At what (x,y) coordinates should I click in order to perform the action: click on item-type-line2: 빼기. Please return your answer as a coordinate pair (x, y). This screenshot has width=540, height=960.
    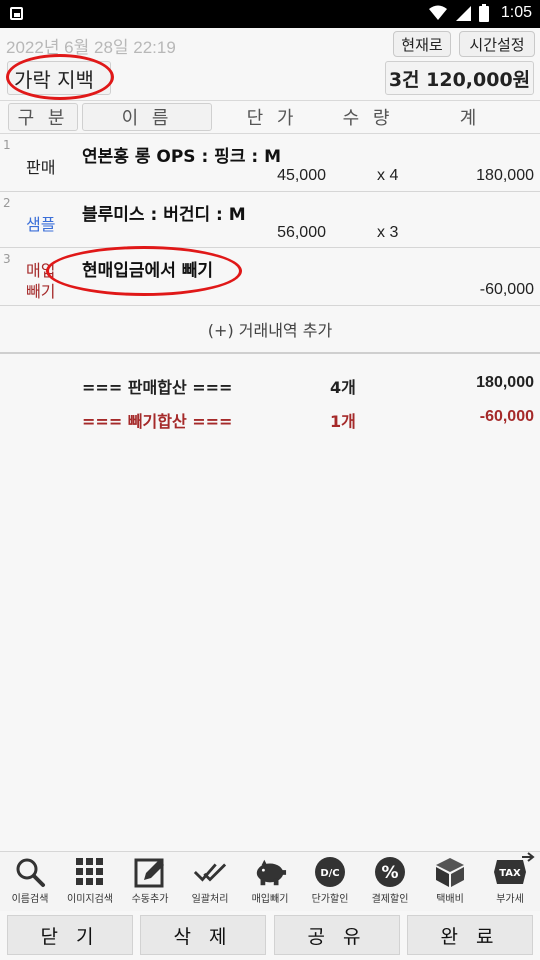
    Looking at the image, I should click on (41, 291).